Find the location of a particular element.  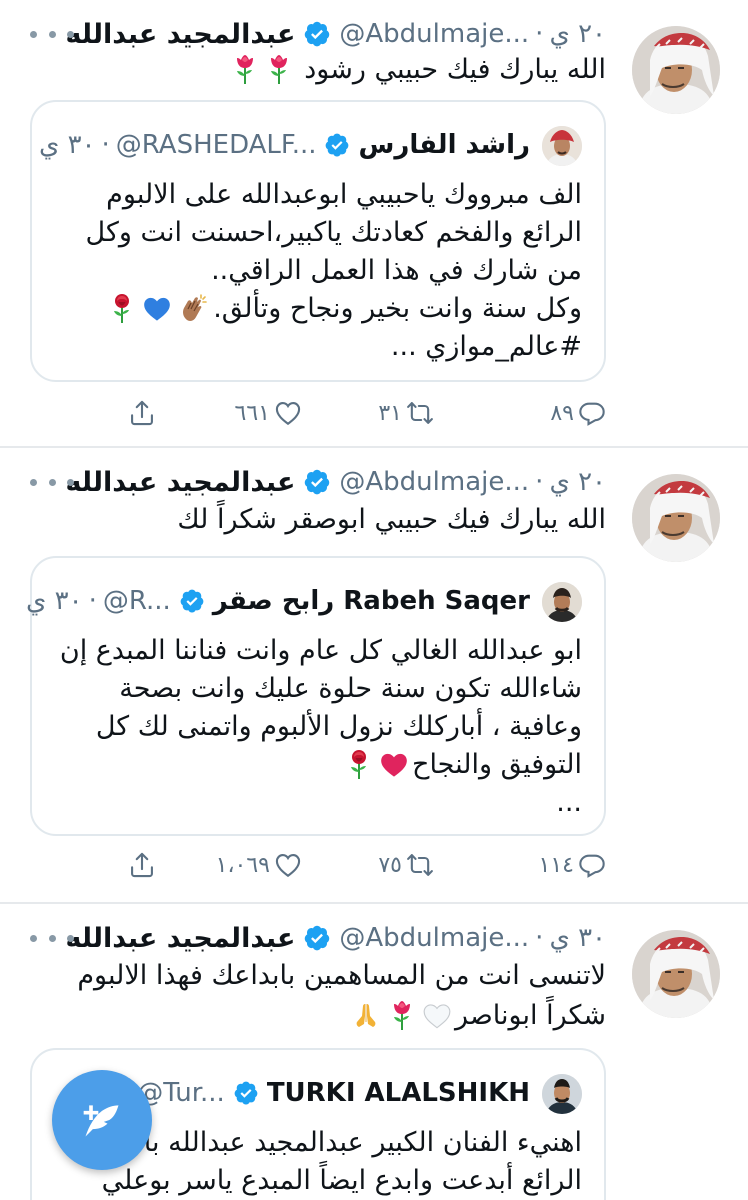

quoted-tweet-header: راشد الفارس @RASHEDALF... · ٣٠ ي is located at coordinates (284, 145).